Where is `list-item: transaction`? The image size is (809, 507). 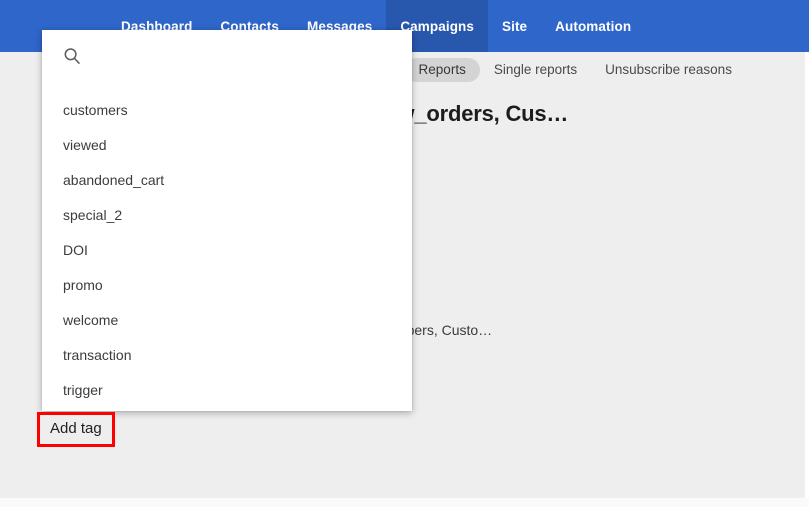
list-item: transaction is located at coordinates (227, 354).